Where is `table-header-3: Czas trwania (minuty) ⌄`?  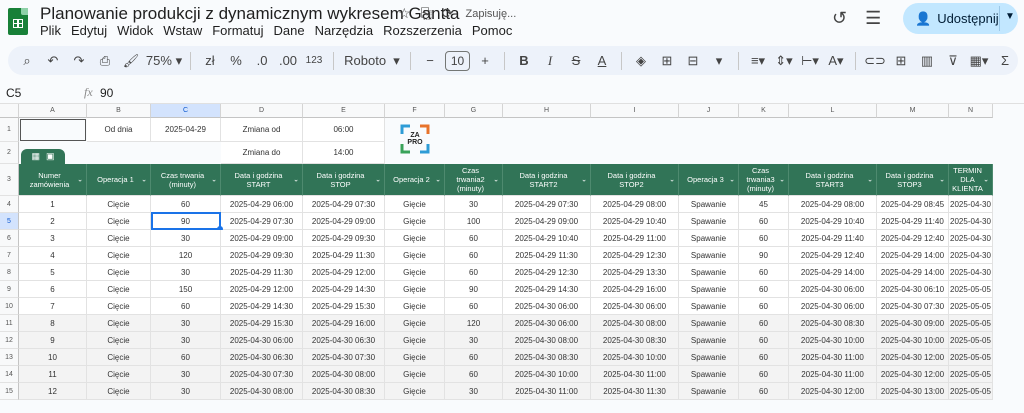
table-header-3: Czas trwania (minuty) ⌄ is located at coordinates (186, 180).